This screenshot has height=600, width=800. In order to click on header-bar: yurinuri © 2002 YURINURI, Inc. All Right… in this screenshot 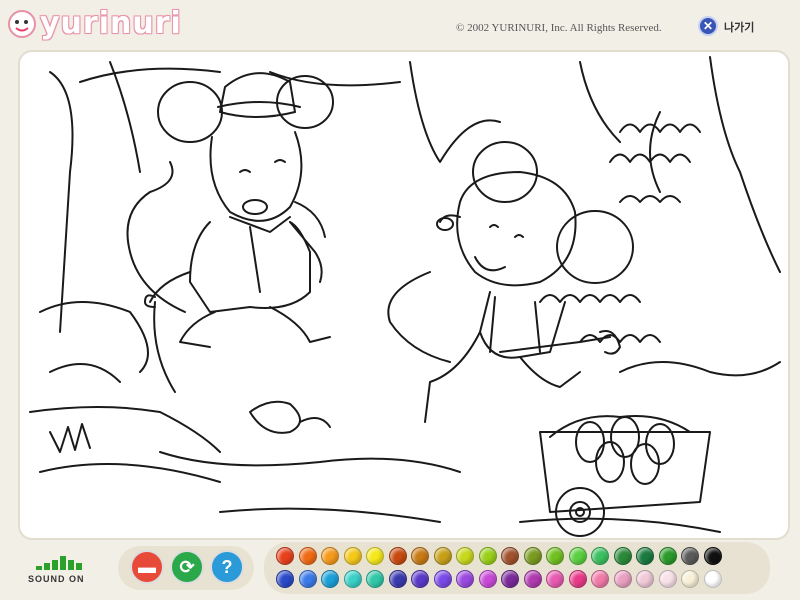, I will do `click(400, 24)`.